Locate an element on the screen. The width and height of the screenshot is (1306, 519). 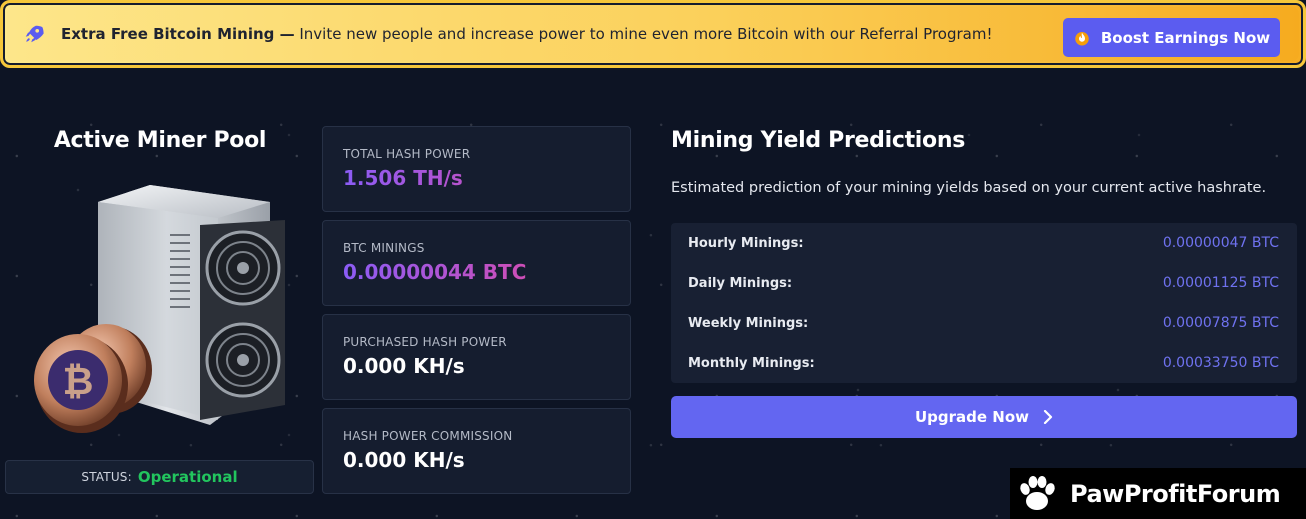
paw-icon is located at coordinates (1037, 494).